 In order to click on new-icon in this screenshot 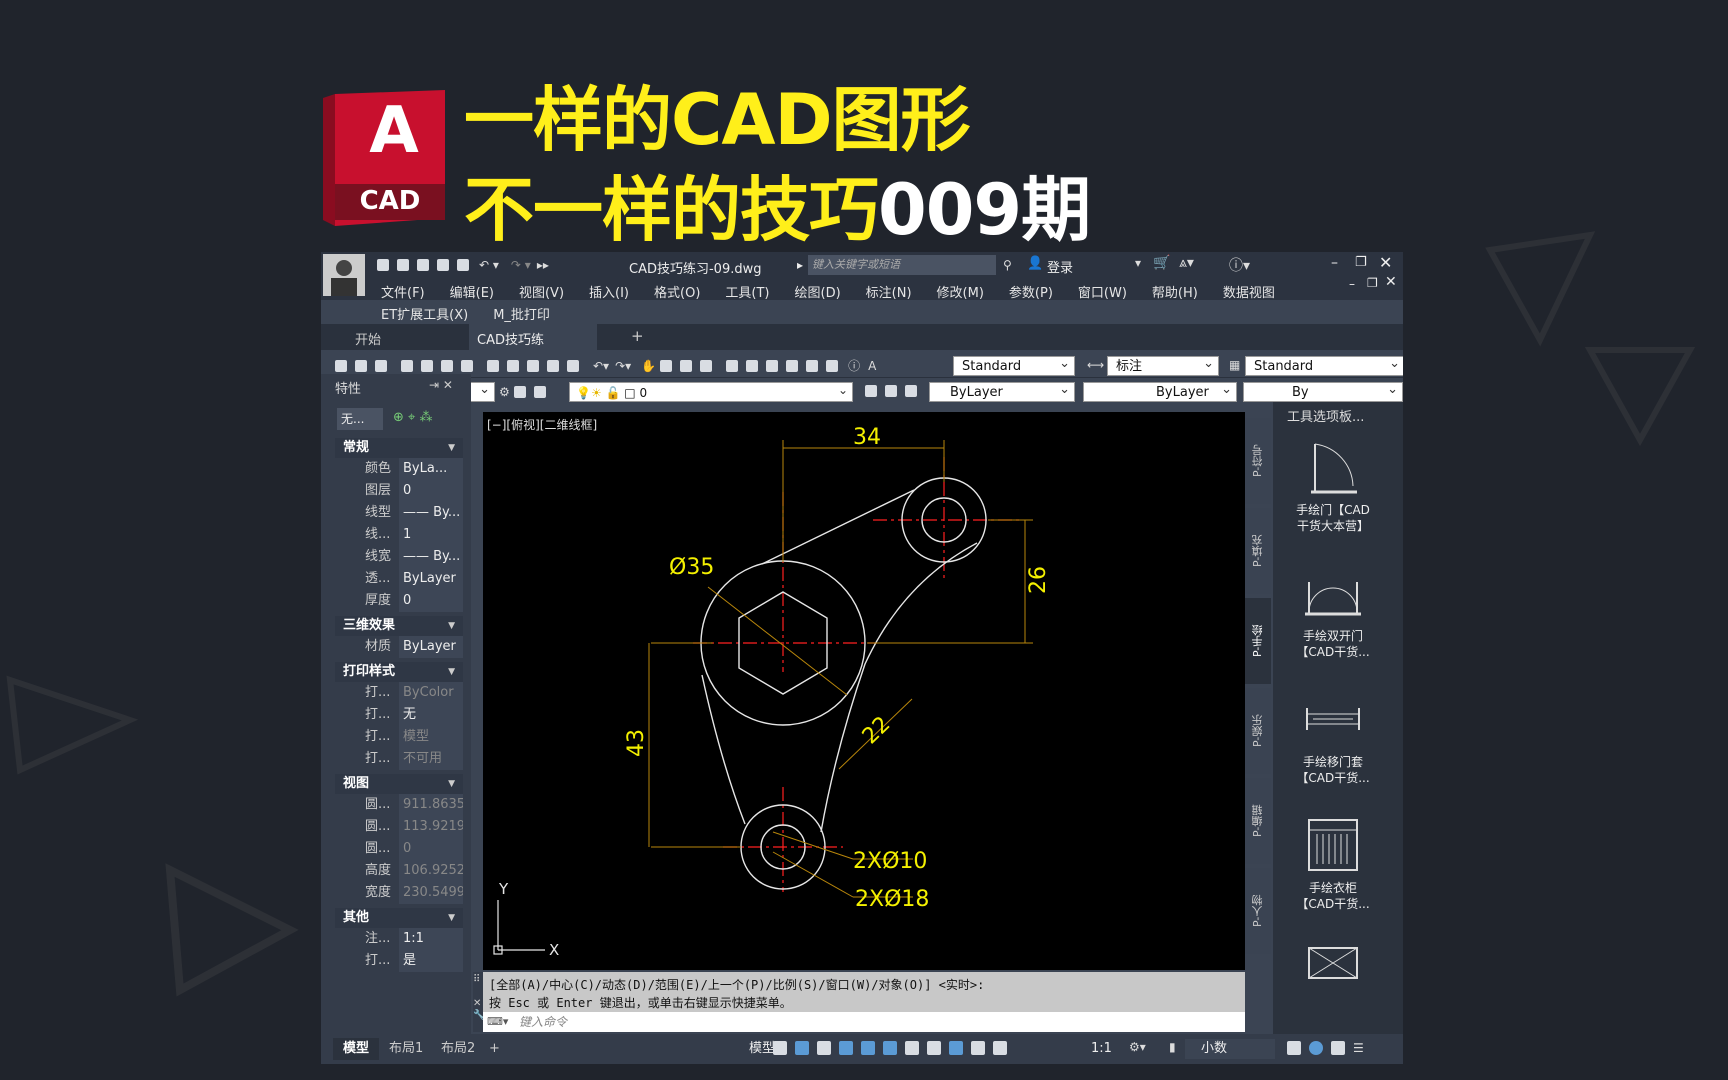, I will do `click(341, 365)`.